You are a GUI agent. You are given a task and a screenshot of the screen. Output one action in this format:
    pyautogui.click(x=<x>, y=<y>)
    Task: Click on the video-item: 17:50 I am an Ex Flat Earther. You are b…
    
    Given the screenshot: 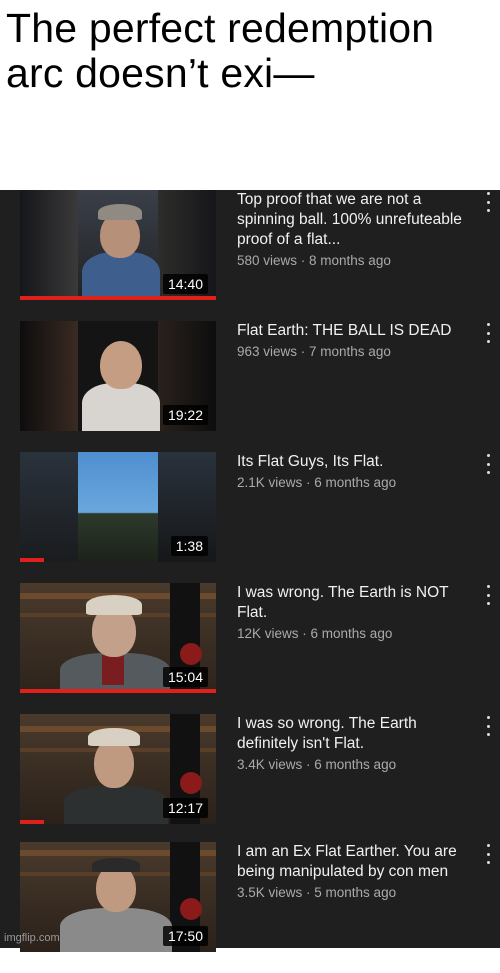 What is the action you would take?
    pyautogui.click(x=250, y=907)
    